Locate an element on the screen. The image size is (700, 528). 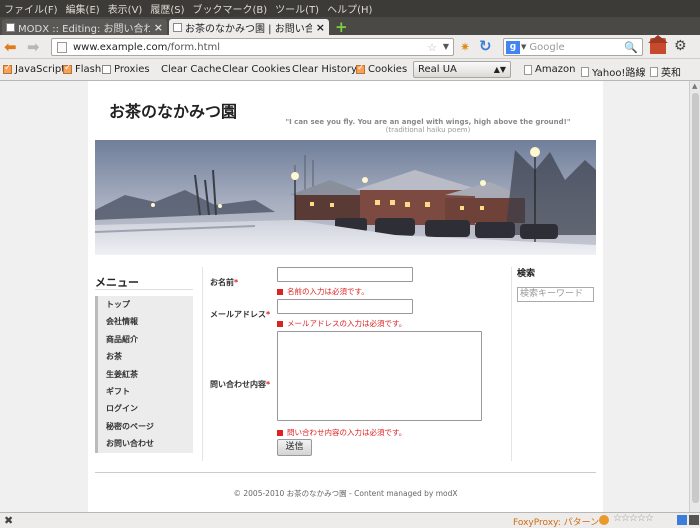
sidebar-item-contact: お問い合わせ is located at coordinates (145, 443).